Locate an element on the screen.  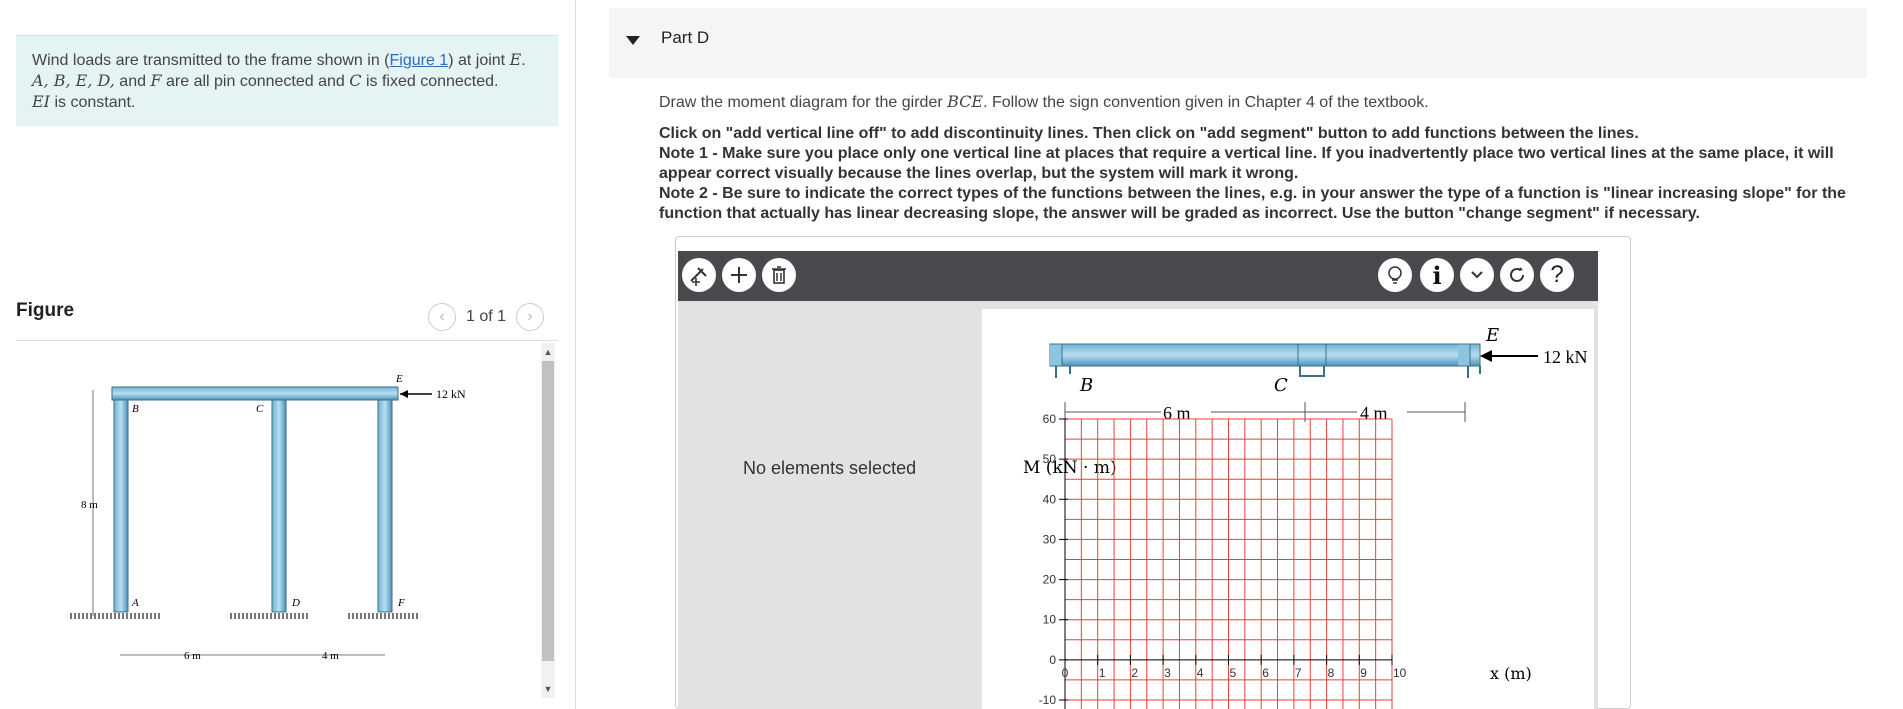
y-tick-label: 40 is located at coordinates (1050, 499).